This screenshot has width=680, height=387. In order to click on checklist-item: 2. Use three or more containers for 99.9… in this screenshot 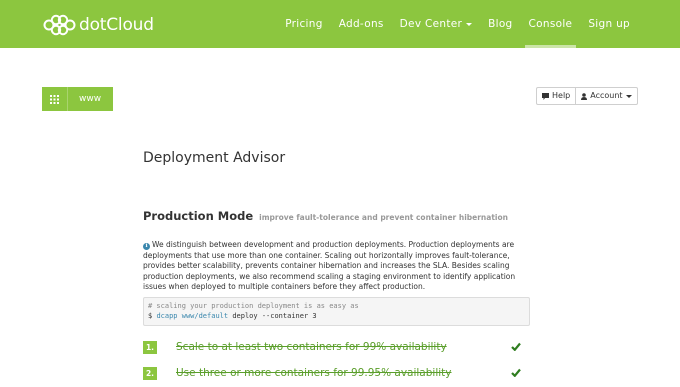, I will do `click(333, 374)`.